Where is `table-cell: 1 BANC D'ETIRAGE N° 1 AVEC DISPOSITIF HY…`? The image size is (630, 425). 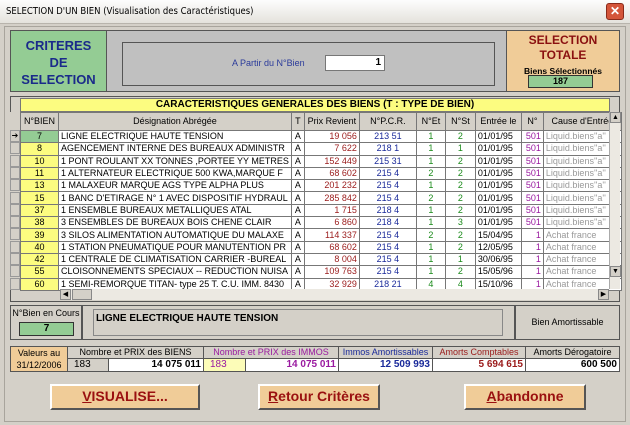
table-cell: 1 BANC D'ETIRAGE N° 1 AVEC DISPOSITIF HY… is located at coordinates (175, 198).